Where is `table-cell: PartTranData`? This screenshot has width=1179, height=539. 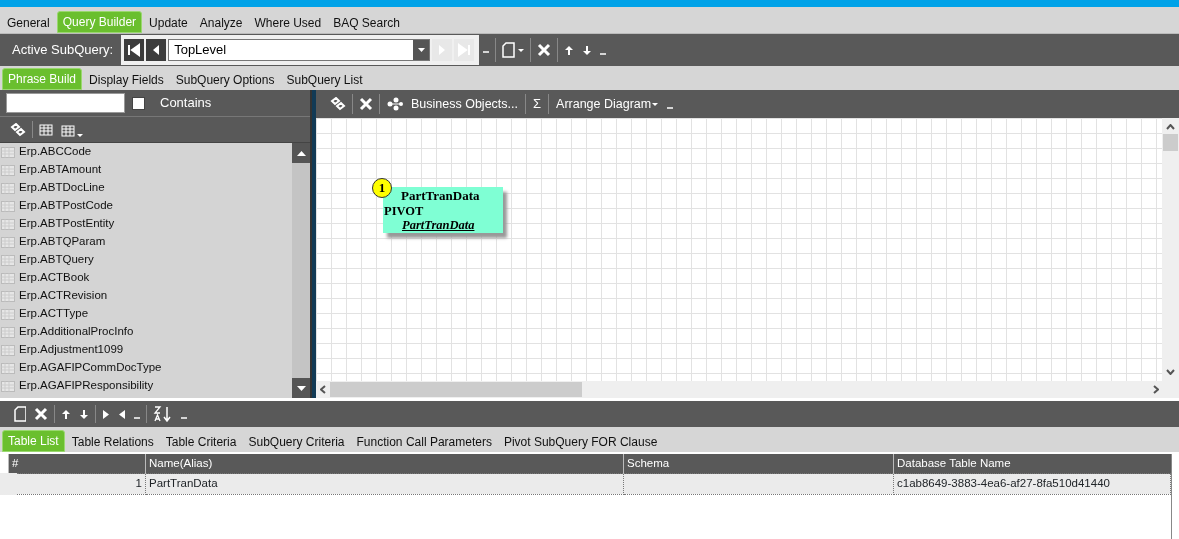 table-cell: PartTranData is located at coordinates (384, 483).